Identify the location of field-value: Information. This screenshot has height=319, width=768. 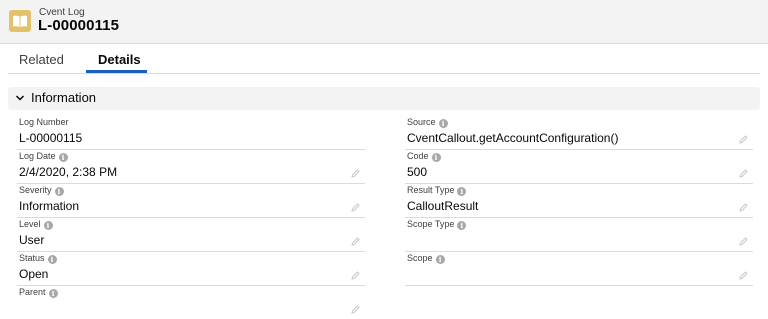
(49, 206).